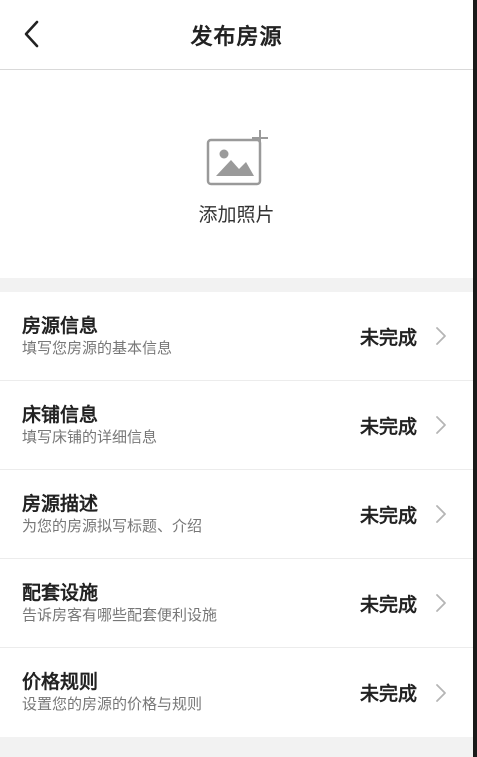 Image resolution: width=477 pixels, height=757 pixels. I want to click on row-title: 床铺信息, so click(60, 414).